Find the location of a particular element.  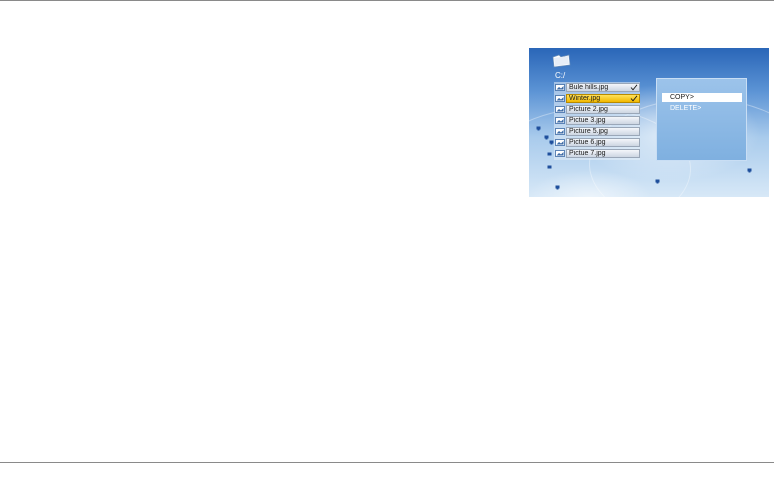

file-name-box: Picture 2.jpg is located at coordinates (603, 109).